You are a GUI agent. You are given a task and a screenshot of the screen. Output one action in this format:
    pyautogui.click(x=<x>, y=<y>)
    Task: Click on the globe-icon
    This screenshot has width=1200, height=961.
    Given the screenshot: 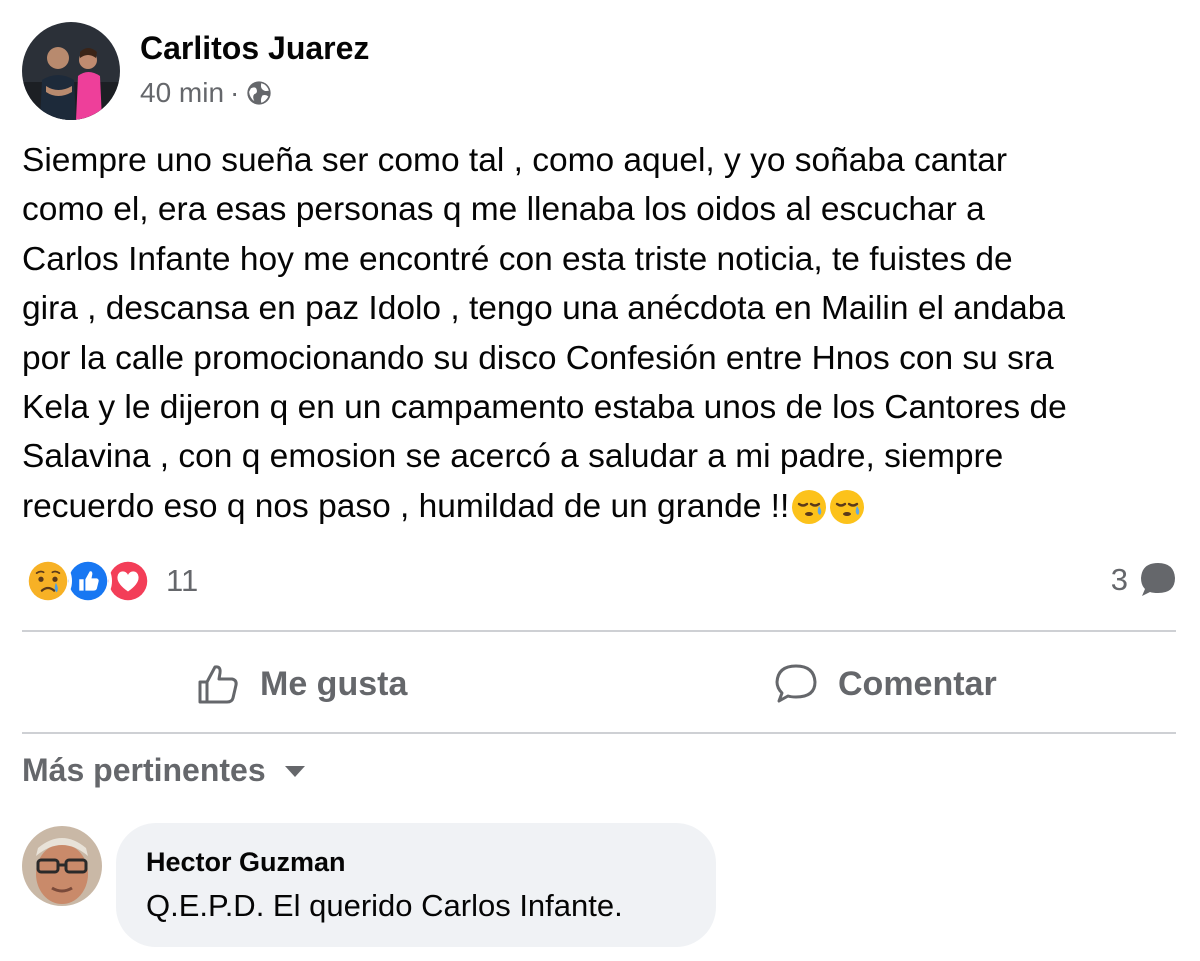 What is the action you would take?
    pyautogui.click(x=259, y=92)
    